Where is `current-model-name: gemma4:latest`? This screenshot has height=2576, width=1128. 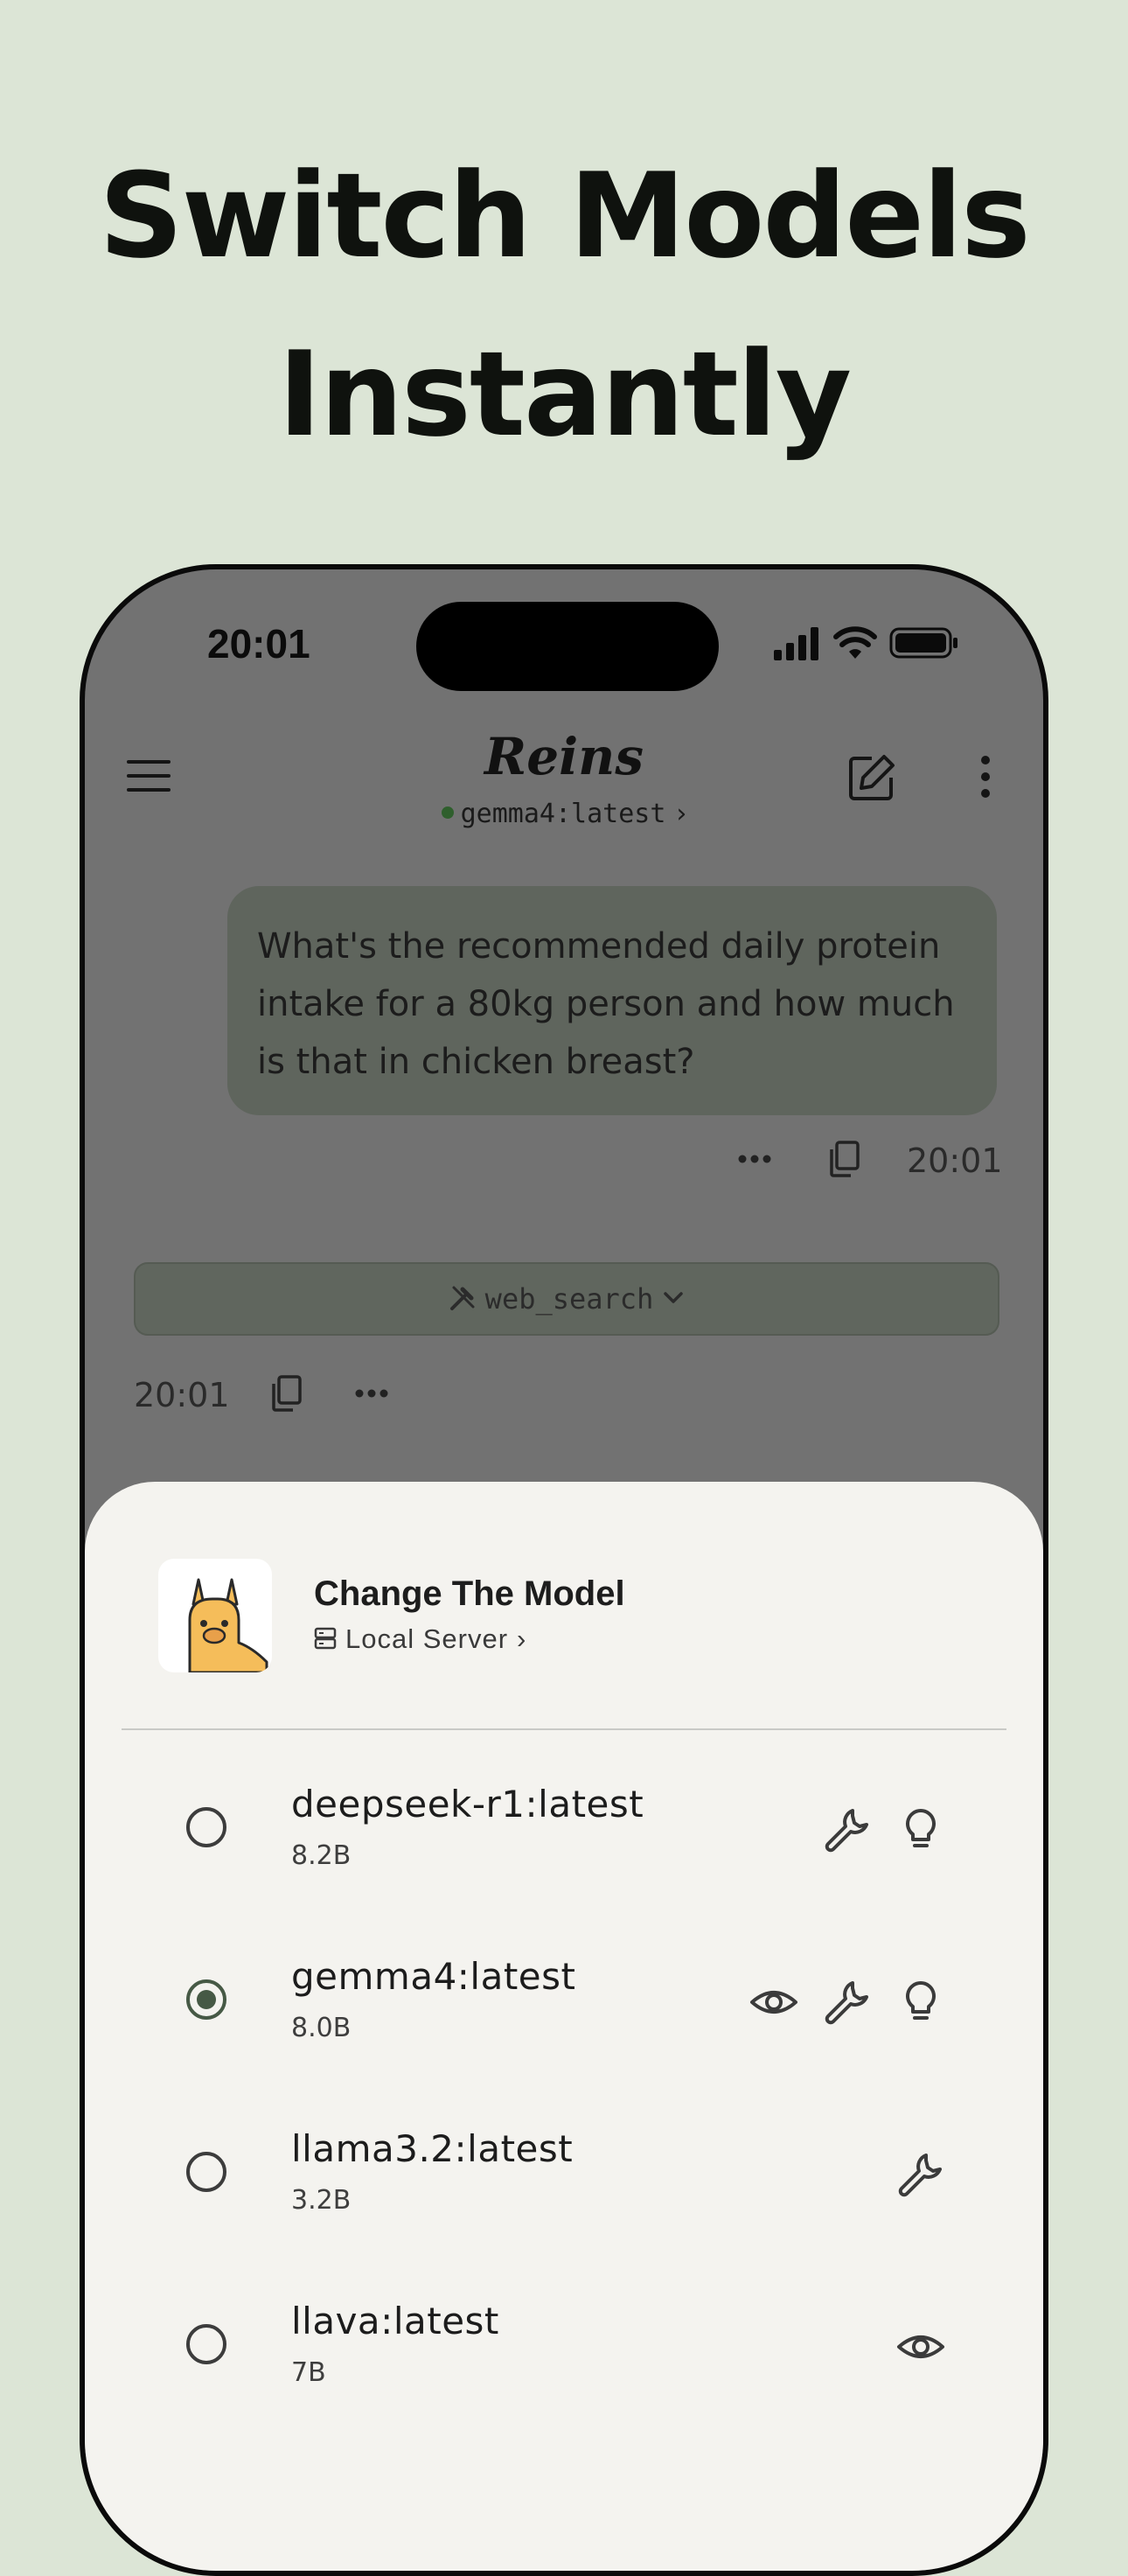 current-model-name: gemma4:latest is located at coordinates (563, 814).